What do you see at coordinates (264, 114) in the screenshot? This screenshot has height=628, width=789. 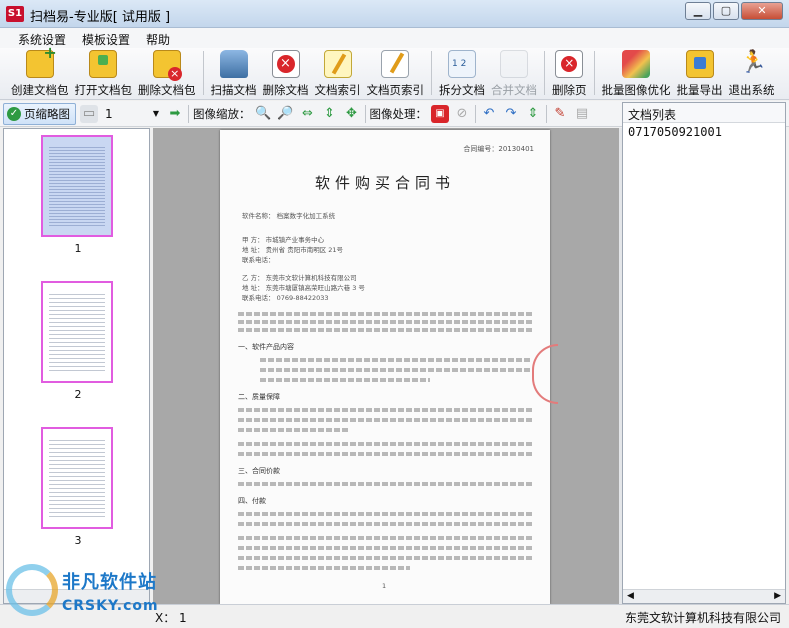 I see `zoom-in-icon: 🔍` at bounding box center [264, 114].